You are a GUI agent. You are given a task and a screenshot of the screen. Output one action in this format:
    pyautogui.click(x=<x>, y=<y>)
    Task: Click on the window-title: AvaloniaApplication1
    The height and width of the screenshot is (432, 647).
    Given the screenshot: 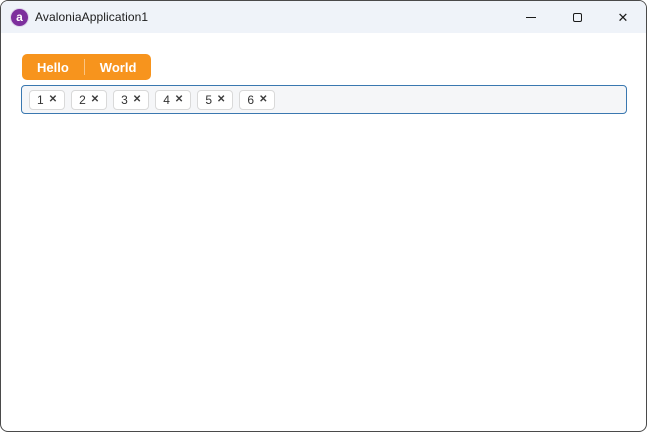 What is the action you would take?
    pyautogui.click(x=92, y=17)
    